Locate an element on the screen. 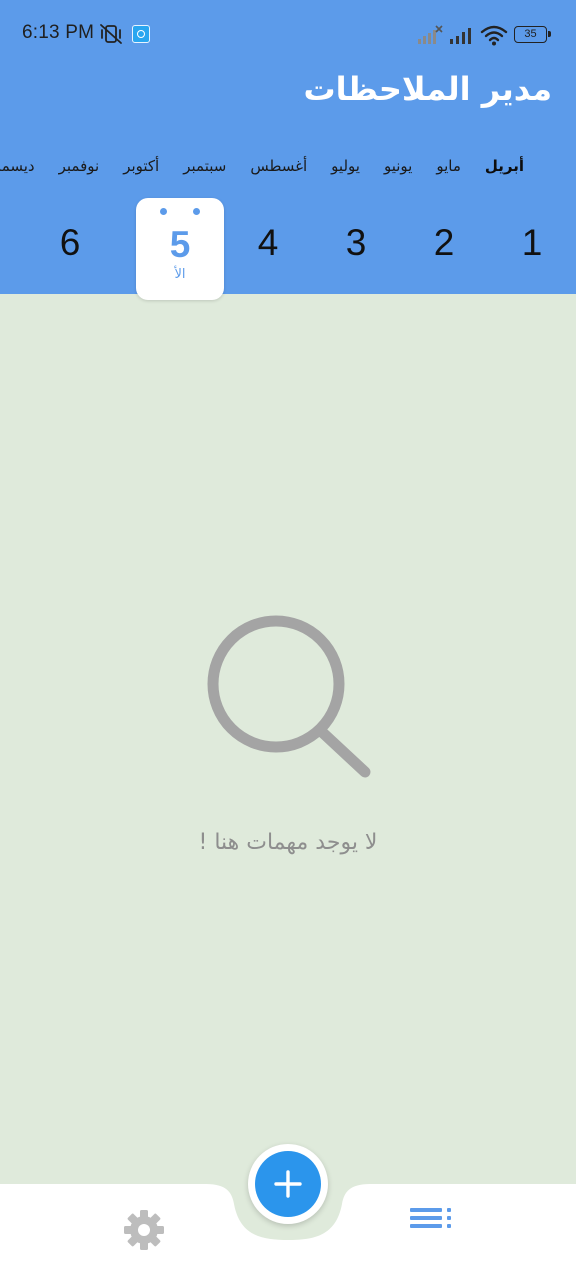 The height and width of the screenshot is (1280, 576). month-tab: سبتمبر is located at coordinates (204, 166).